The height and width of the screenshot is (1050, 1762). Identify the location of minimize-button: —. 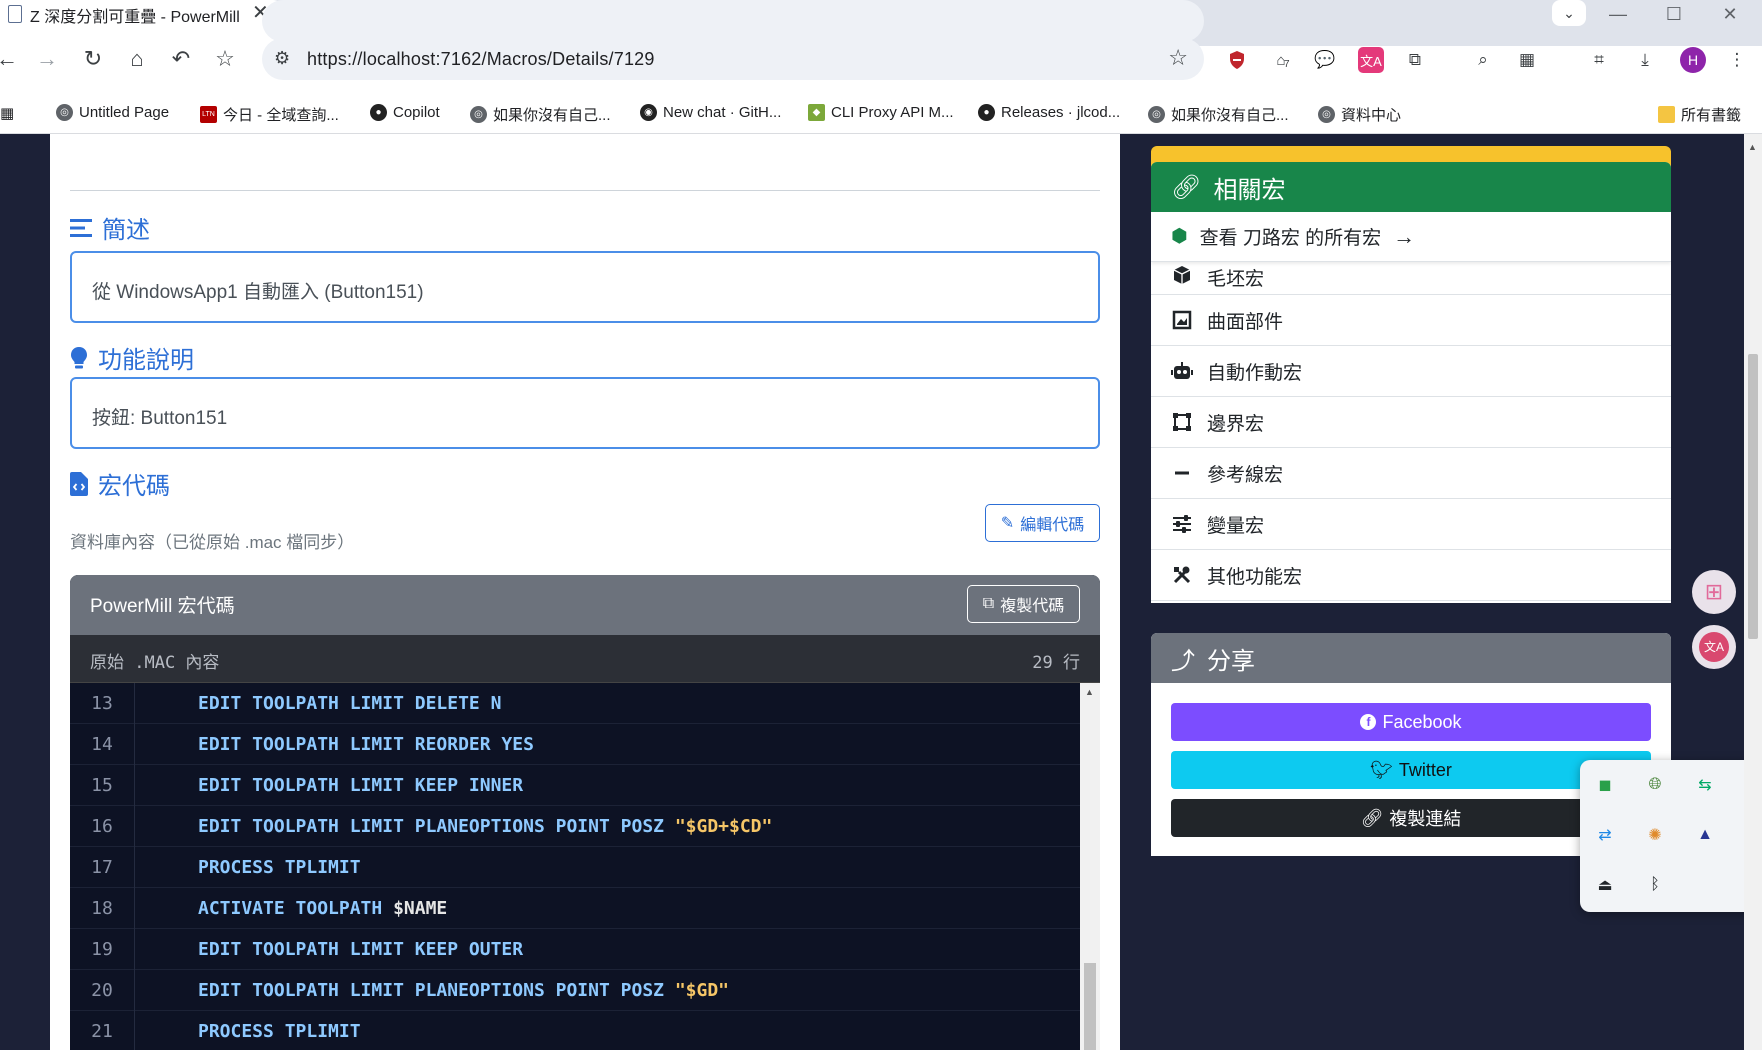
(1618, 14).